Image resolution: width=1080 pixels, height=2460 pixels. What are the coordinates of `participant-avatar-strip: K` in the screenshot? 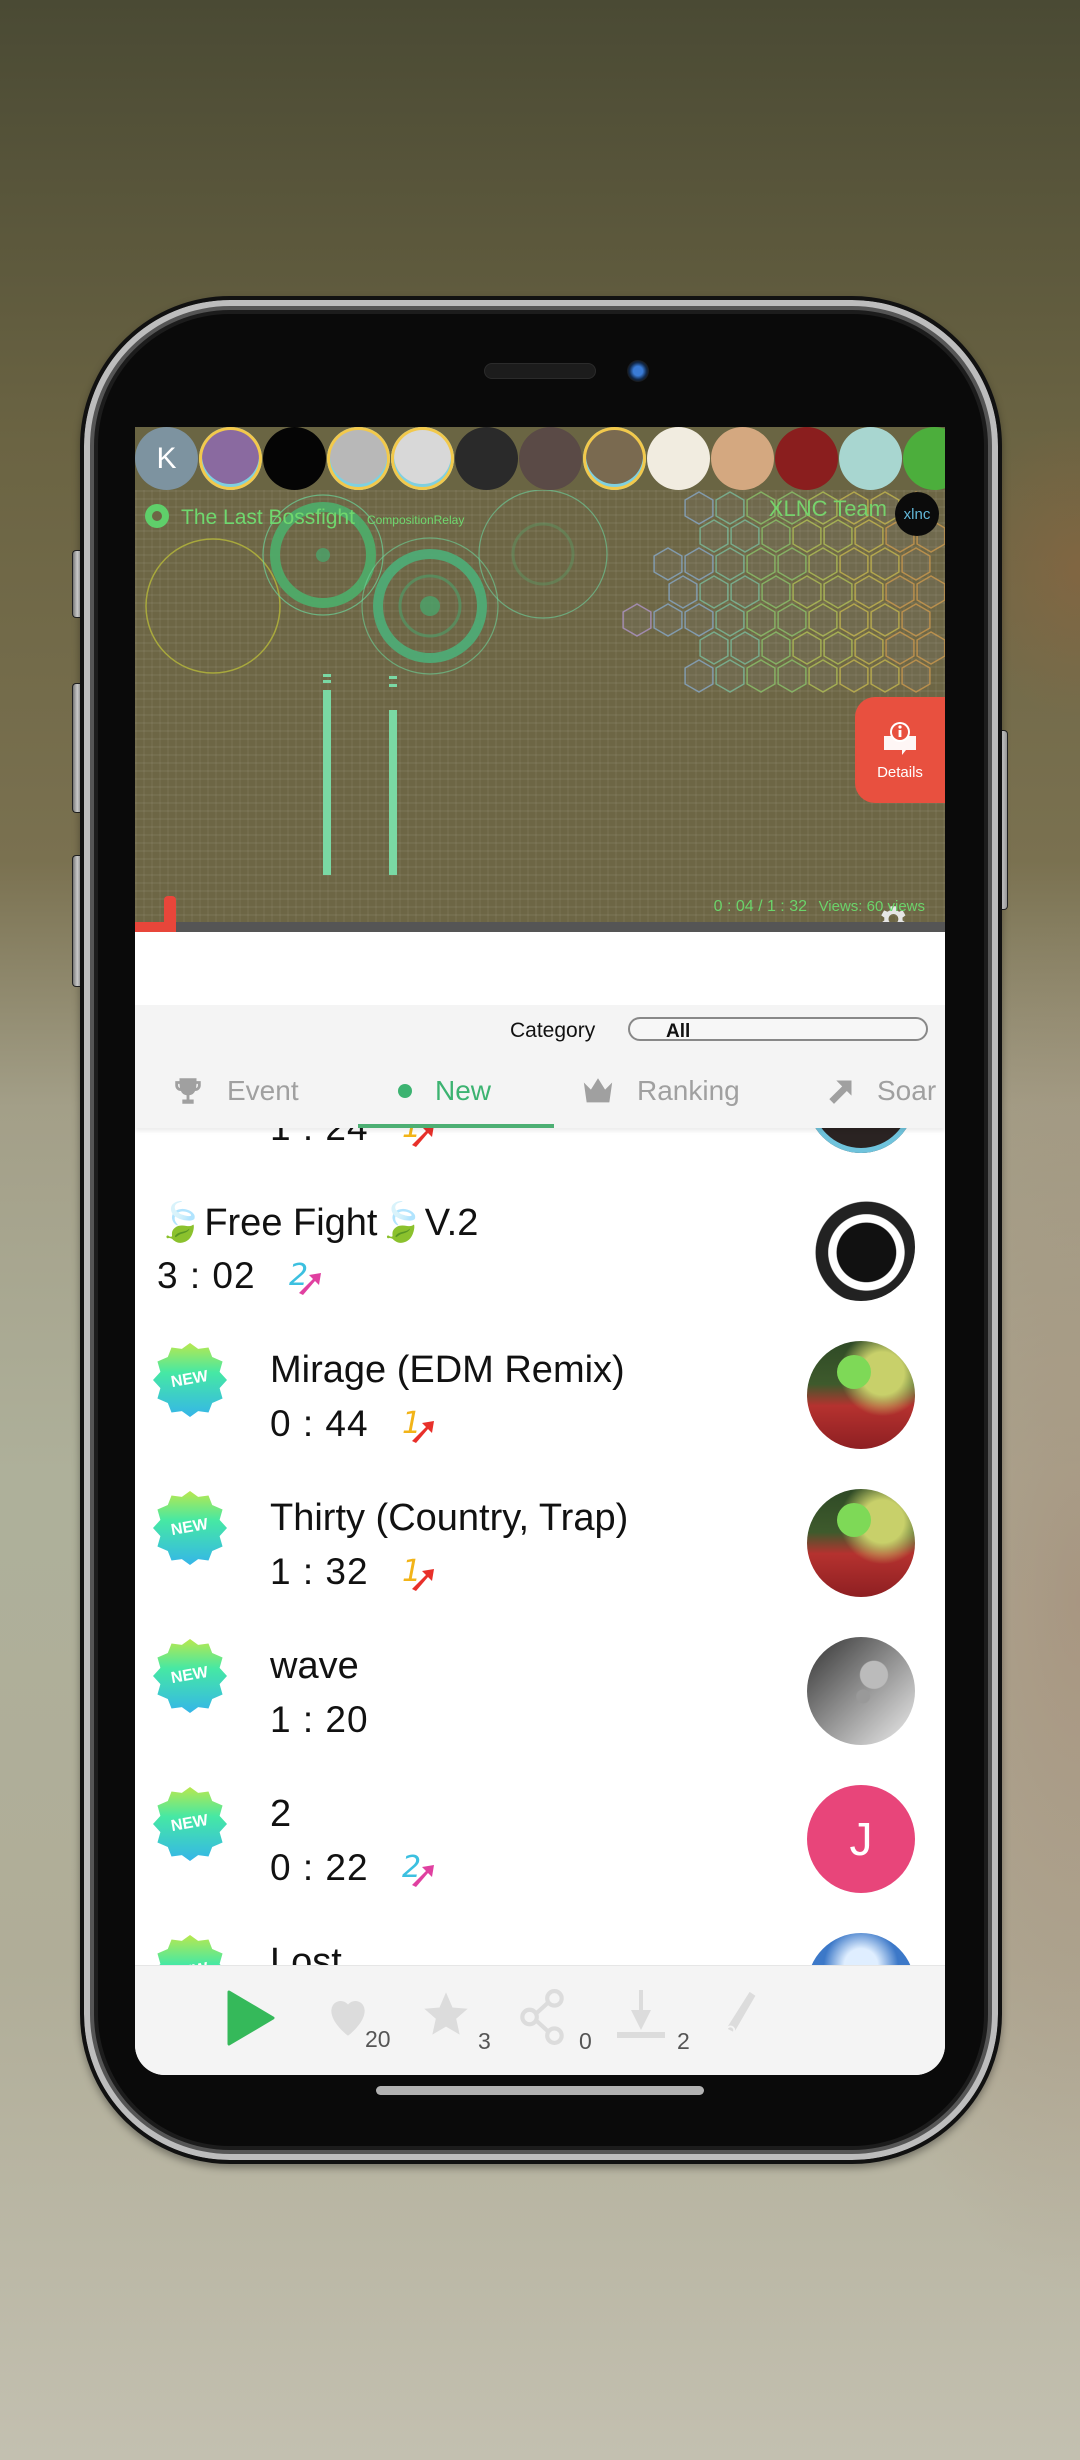 It's located at (540, 458).